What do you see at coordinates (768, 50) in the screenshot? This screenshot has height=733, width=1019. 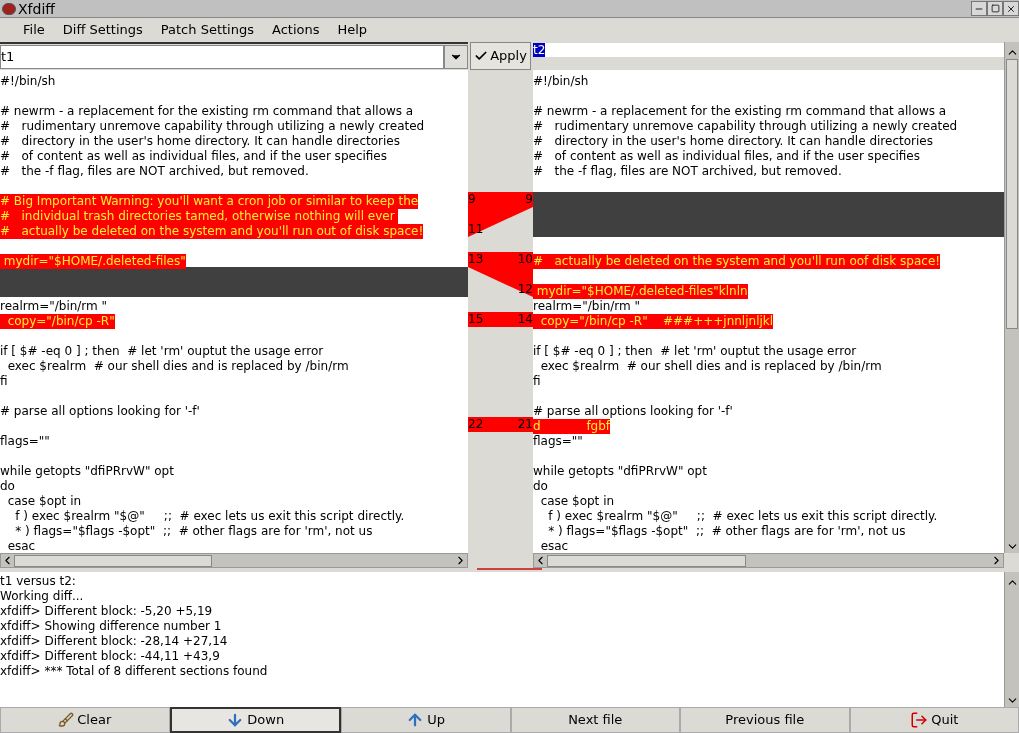 I see `file-field: t2` at bounding box center [768, 50].